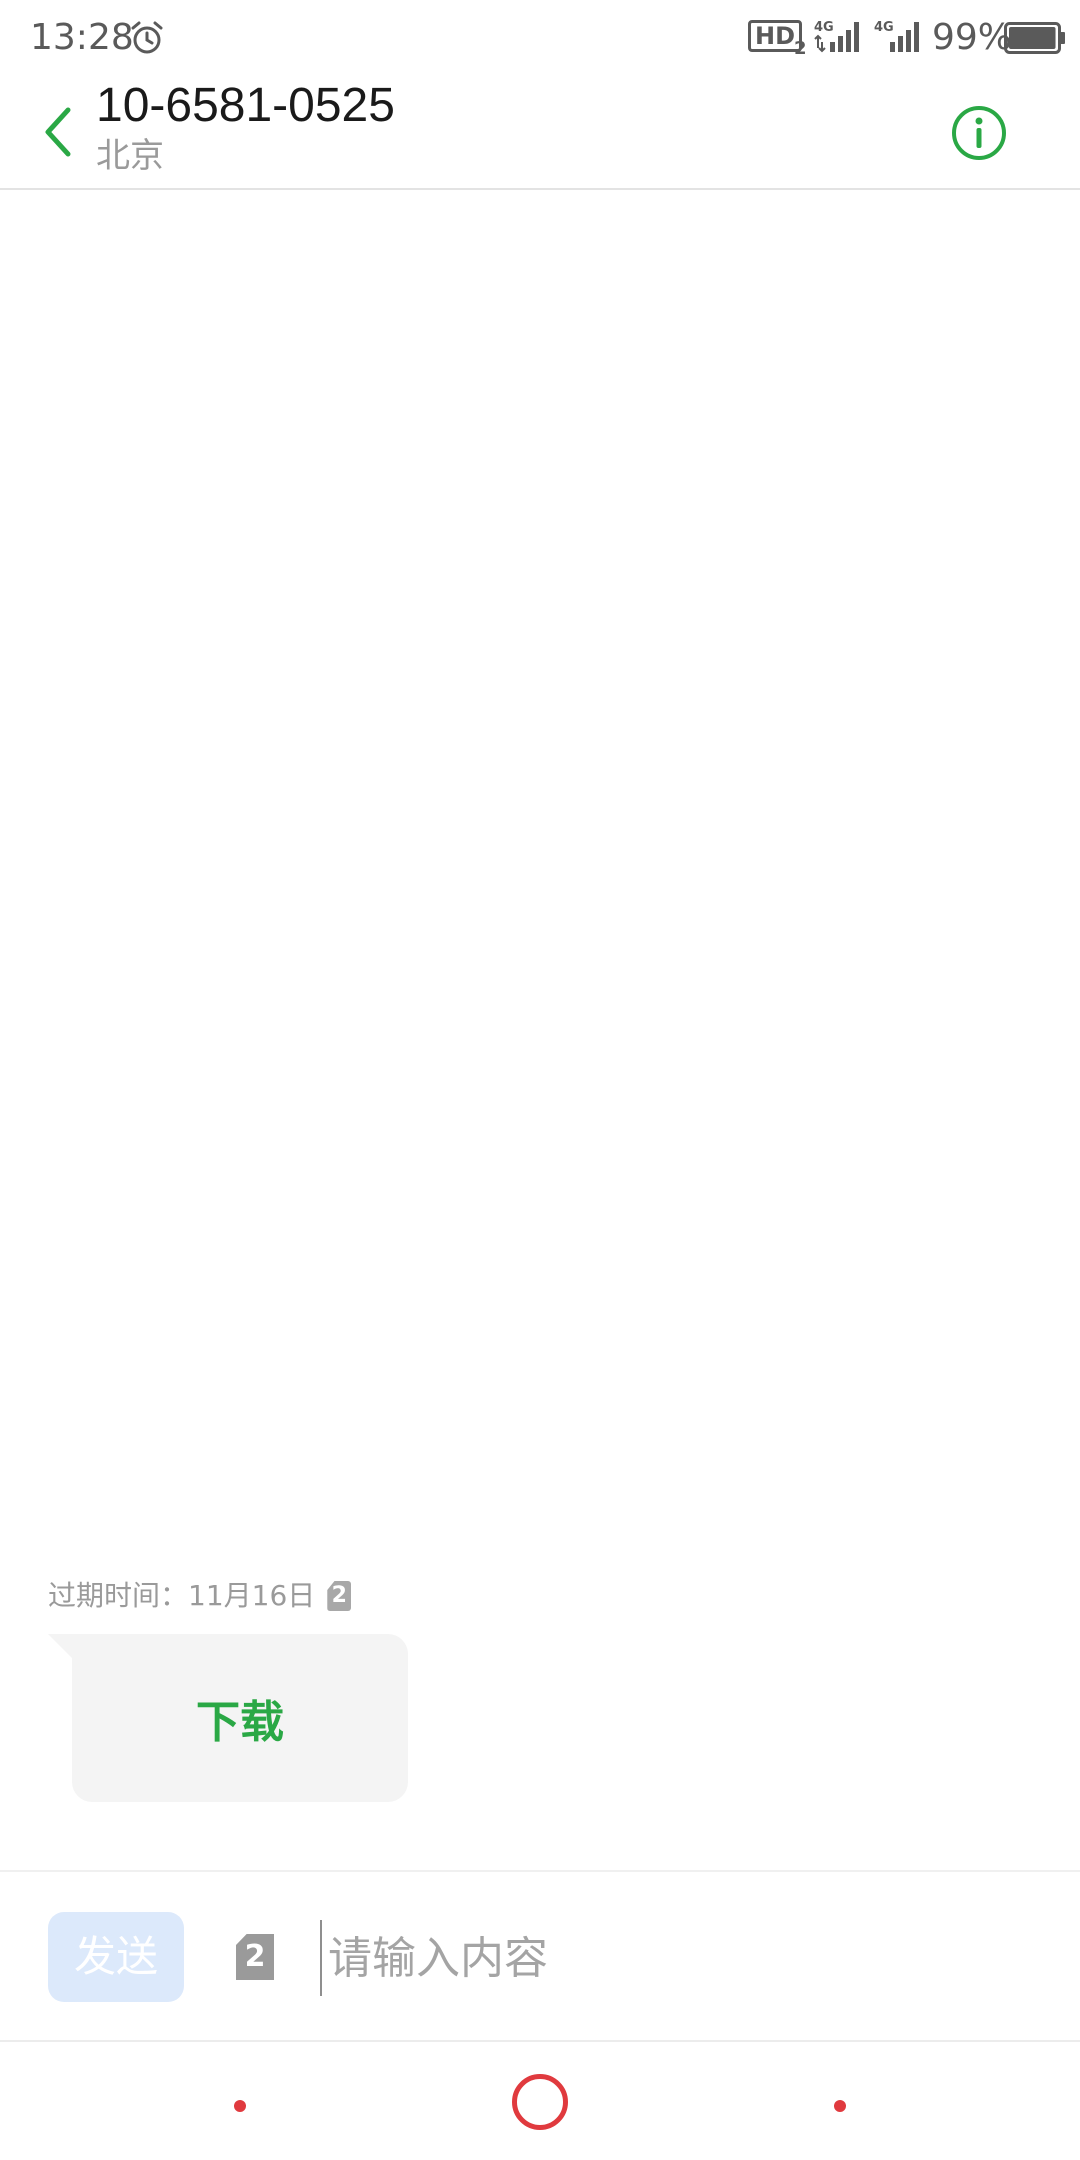  What do you see at coordinates (540, 38) in the screenshot?
I see `status-bar: 13:28 HD 2 4G 4G 99%` at bounding box center [540, 38].